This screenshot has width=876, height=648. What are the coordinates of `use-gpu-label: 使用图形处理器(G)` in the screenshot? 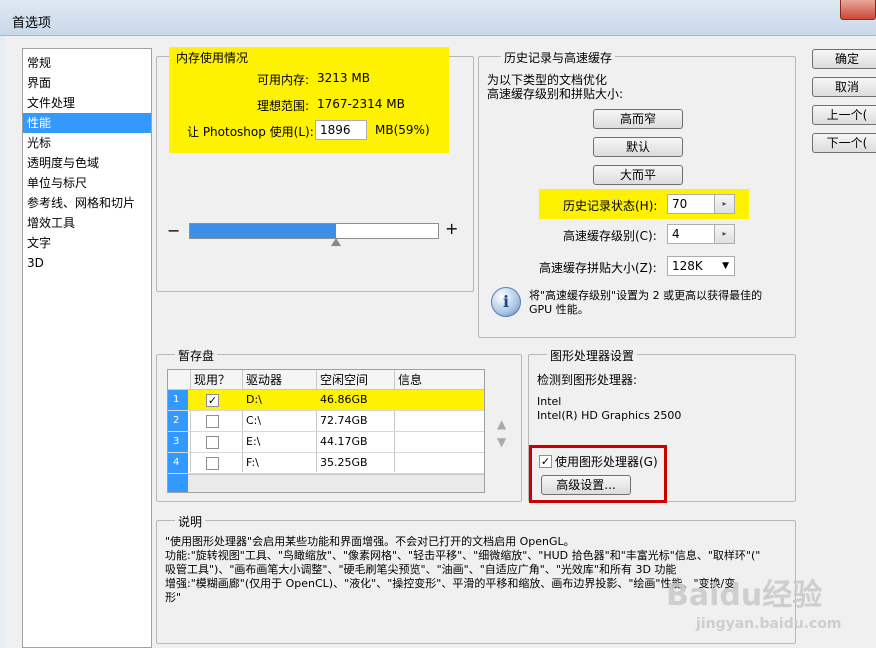 It's located at (606, 462).